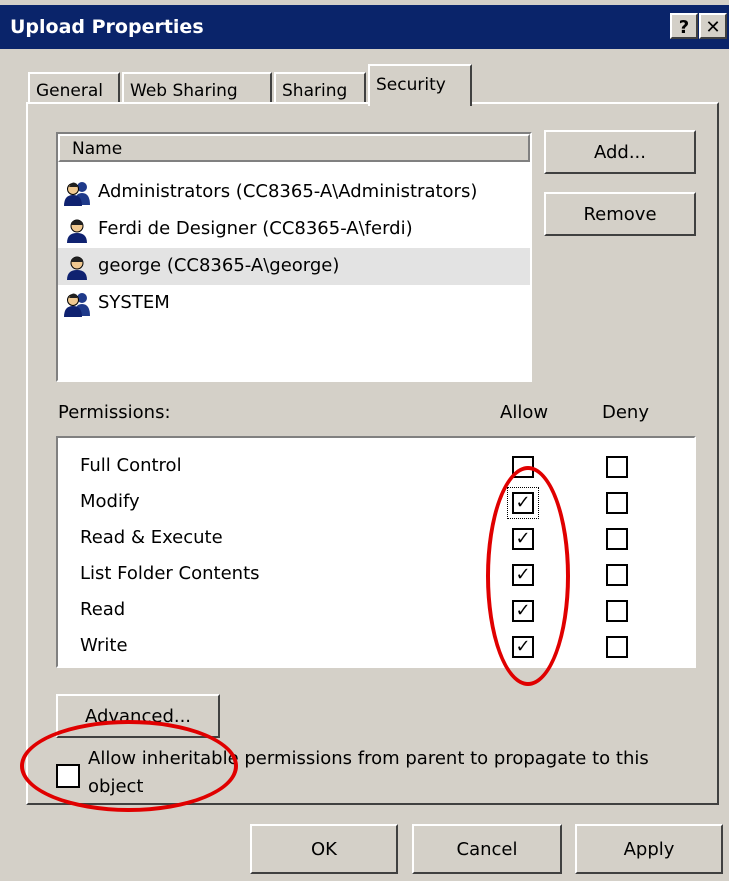 The width and height of the screenshot is (729, 881). I want to click on allow-modify-checkbox: ✓, so click(523, 503).